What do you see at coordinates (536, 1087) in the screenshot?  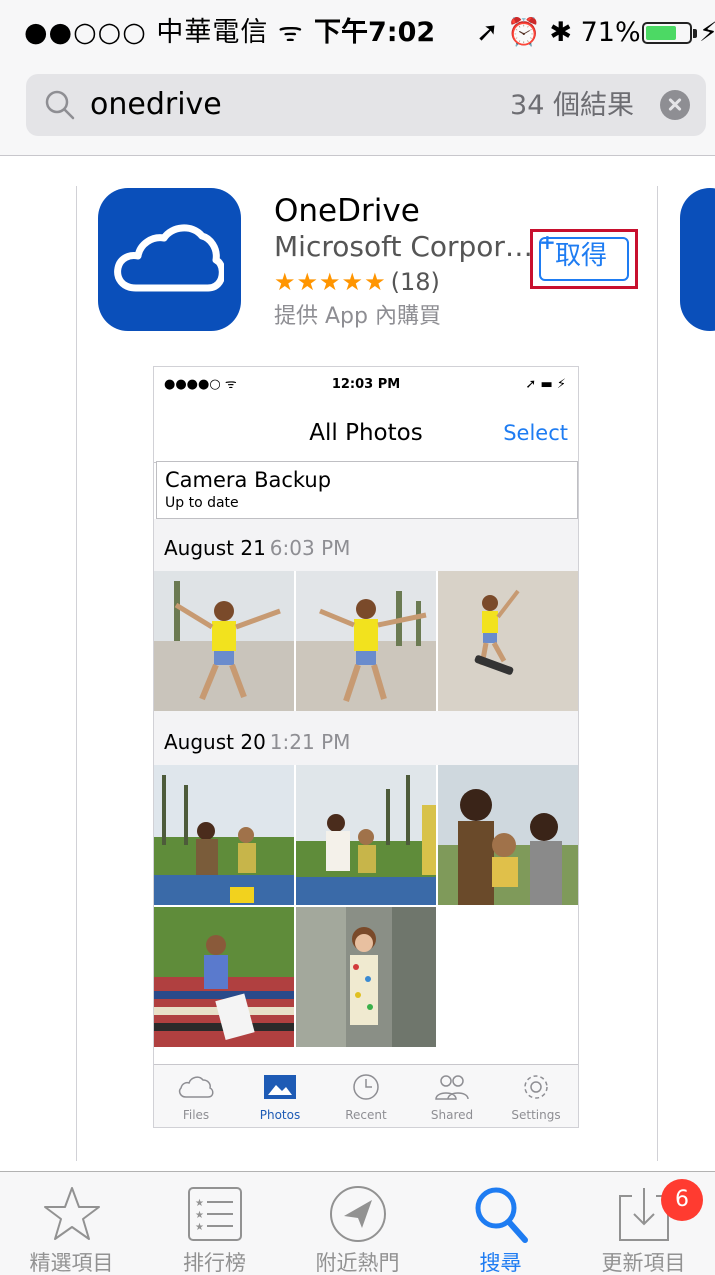 I see `gear-icon` at bounding box center [536, 1087].